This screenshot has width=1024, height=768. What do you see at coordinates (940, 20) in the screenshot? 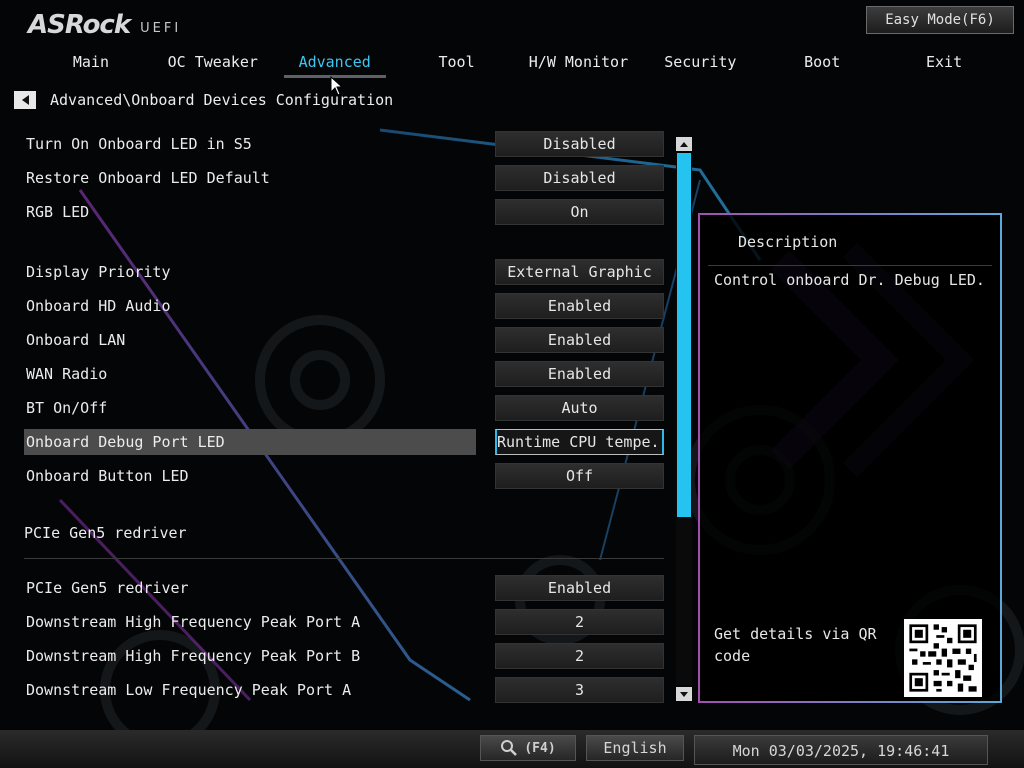
I see `easy-mode-button: Easy Mode(F6)` at bounding box center [940, 20].